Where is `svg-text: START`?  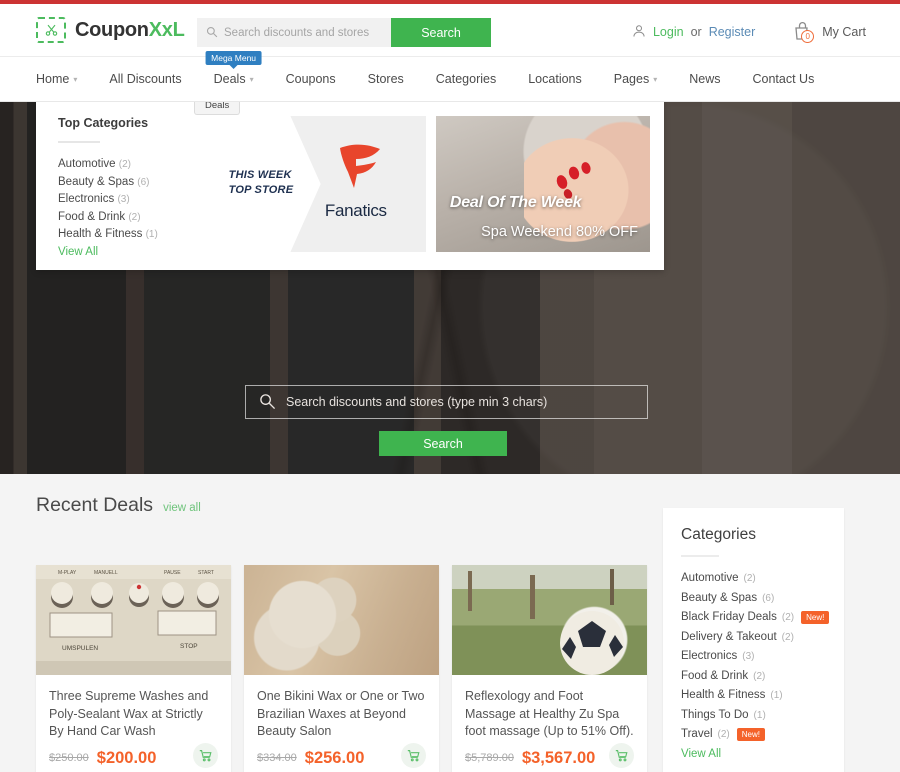 svg-text: START is located at coordinates (206, 573).